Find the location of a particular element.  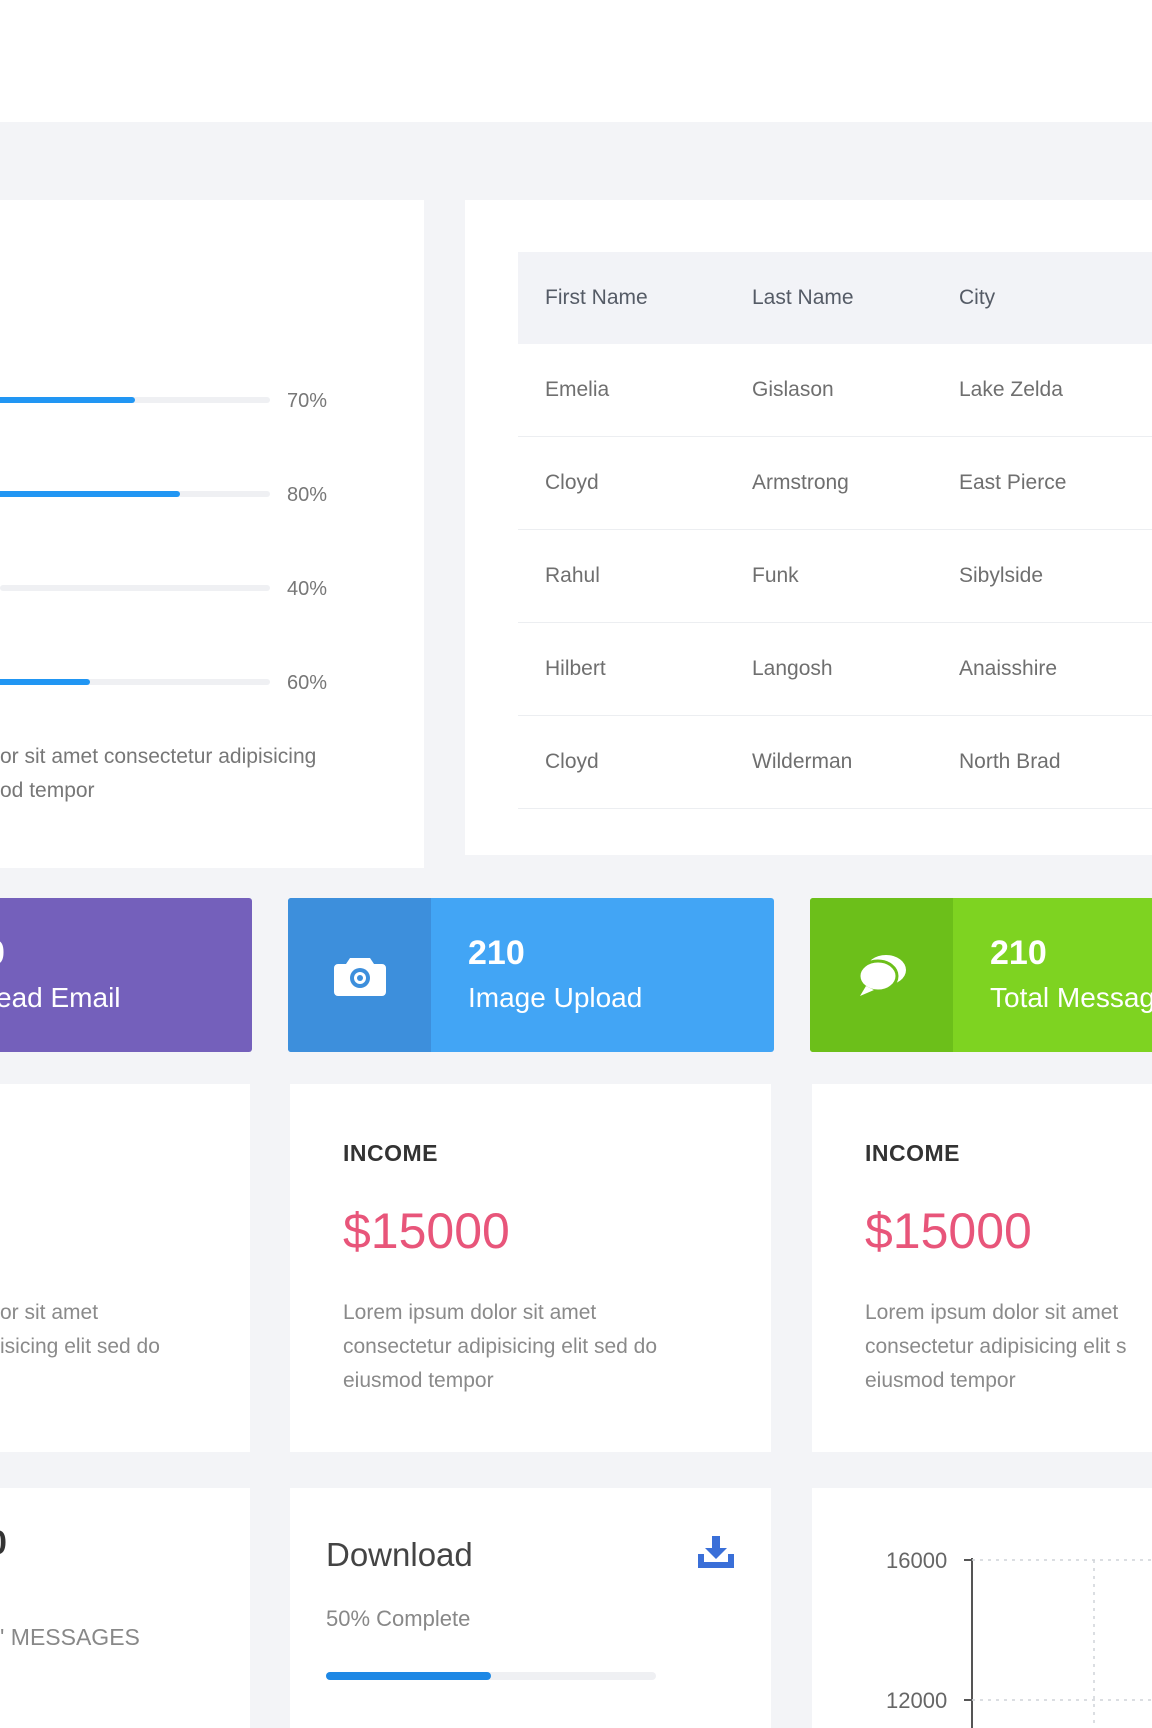

table-row: Cloyd Armstrong East Pierce is located at coordinates (835, 483).